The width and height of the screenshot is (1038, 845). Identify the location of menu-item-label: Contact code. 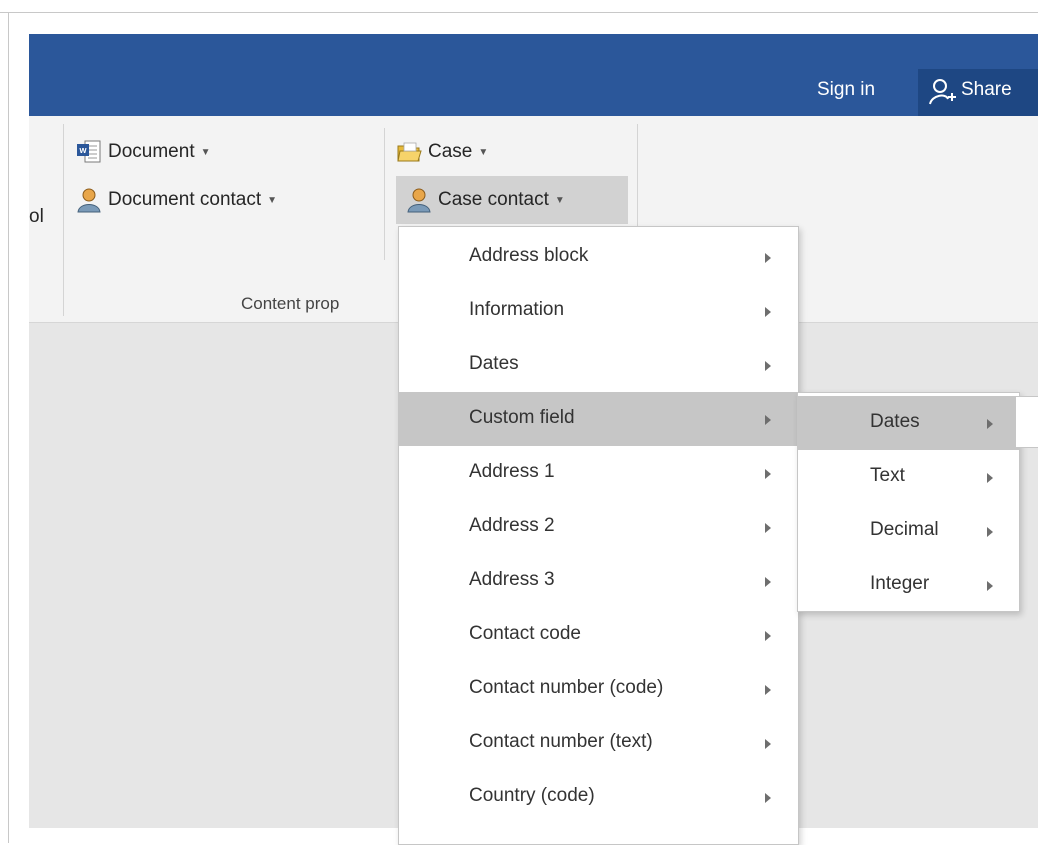
(525, 633).